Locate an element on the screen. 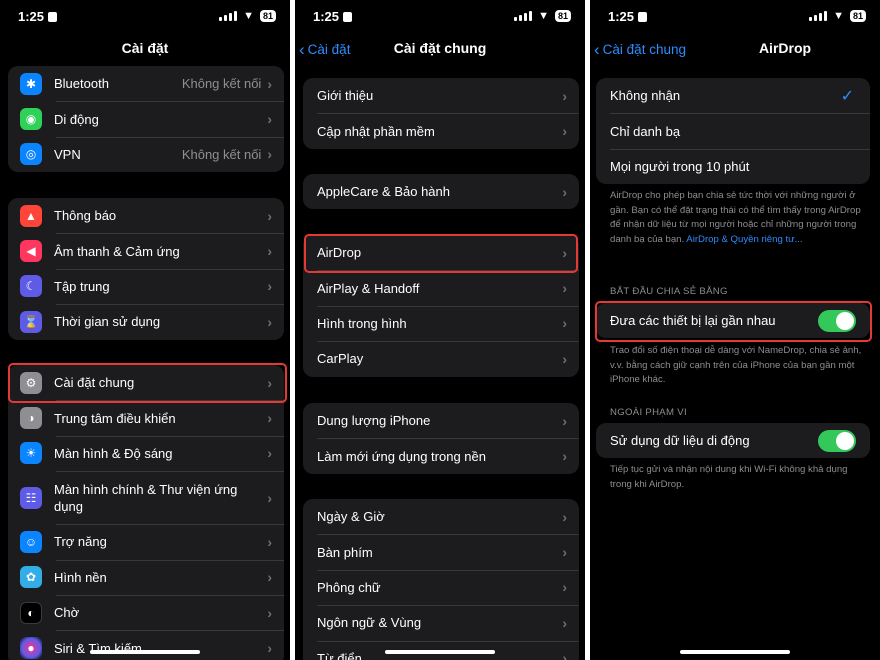 The height and width of the screenshot is (660, 880). focus-moon-icon: ☾ is located at coordinates (31, 286).